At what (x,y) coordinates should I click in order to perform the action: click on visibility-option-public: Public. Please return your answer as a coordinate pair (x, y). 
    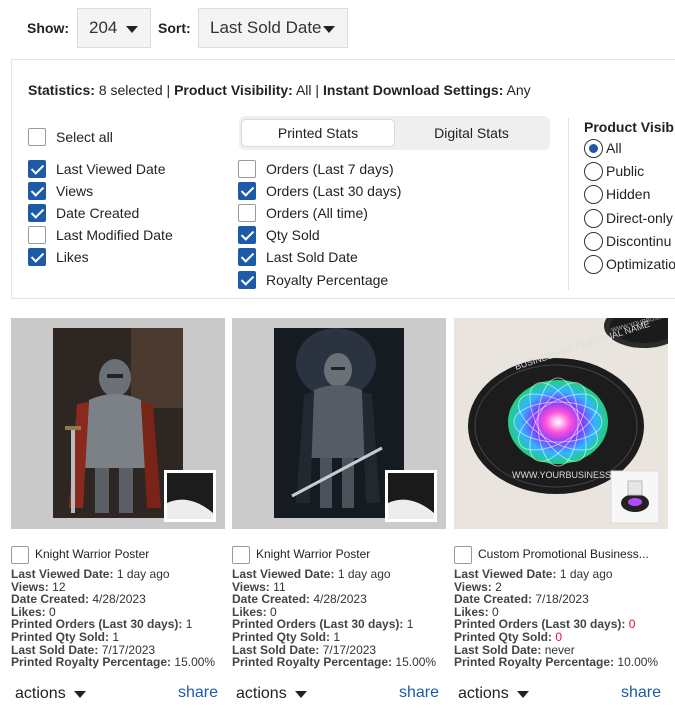
    Looking at the image, I should click on (614, 171).